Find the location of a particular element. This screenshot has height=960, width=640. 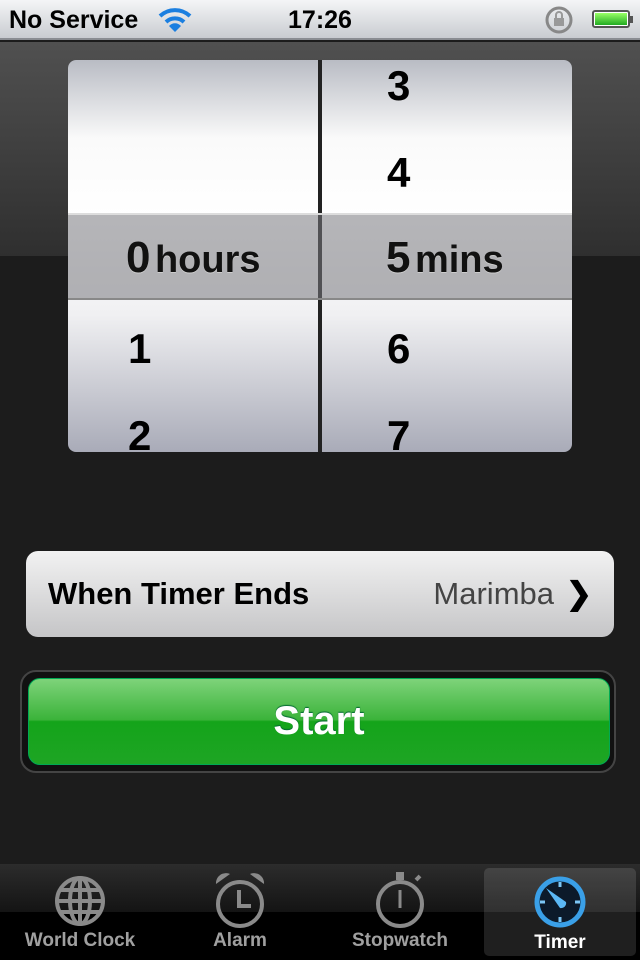

stopwatch-icon is located at coordinates (400, 900).